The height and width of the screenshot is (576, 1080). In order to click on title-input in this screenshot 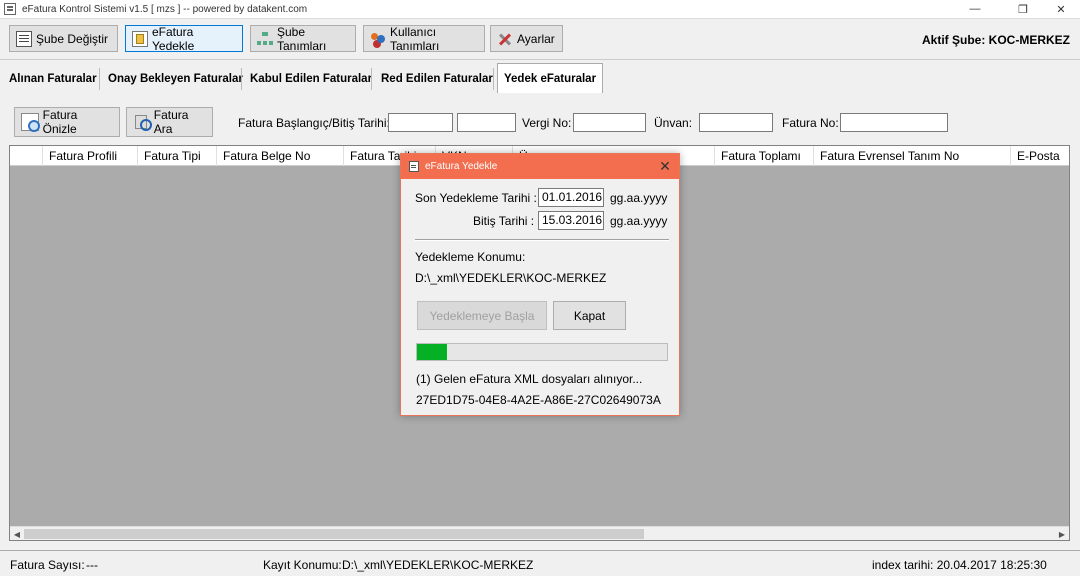, I will do `click(736, 122)`.